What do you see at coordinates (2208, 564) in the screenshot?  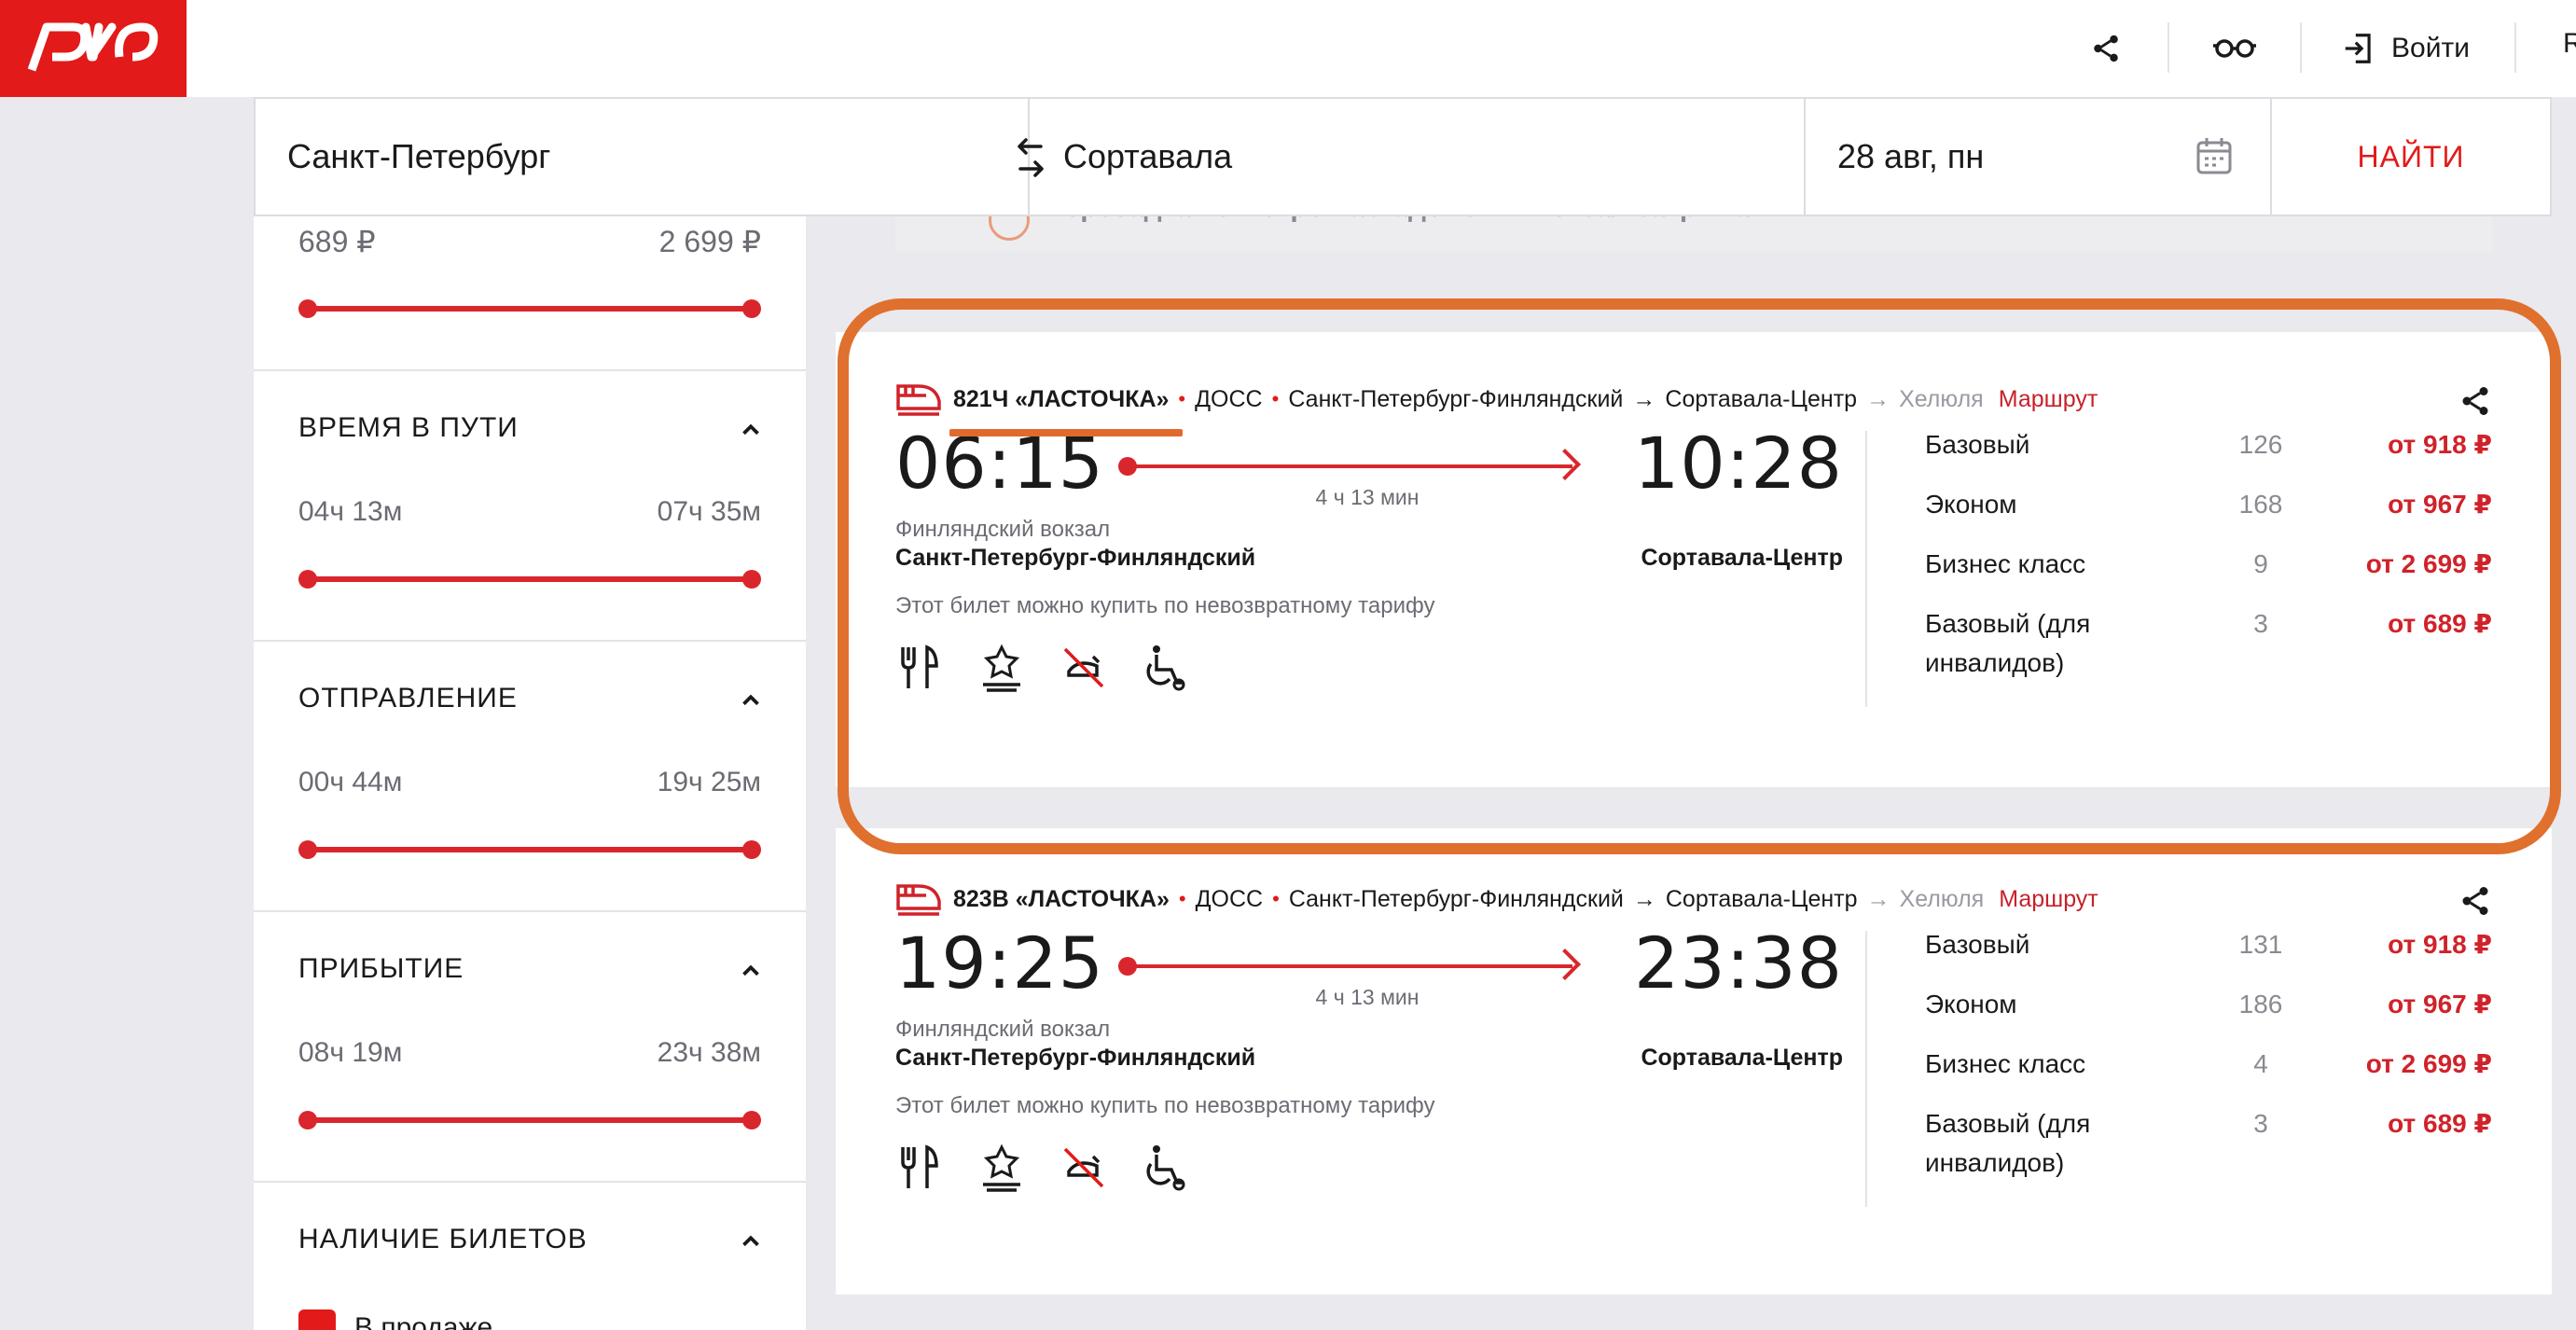 I see `class-row: Бизнес класс 9 от 2 699 ₽` at bounding box center [2208, 564].